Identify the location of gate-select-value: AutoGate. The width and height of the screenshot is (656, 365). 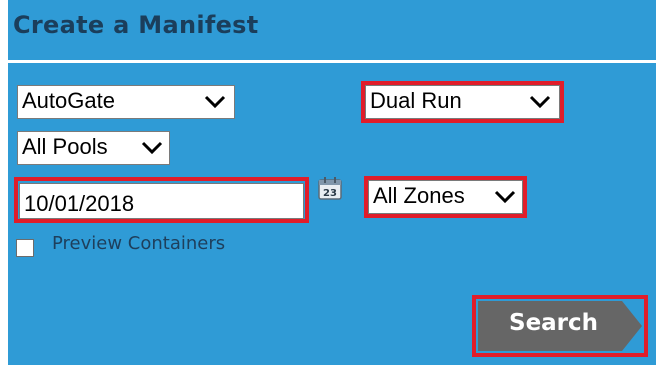
(68, 100).